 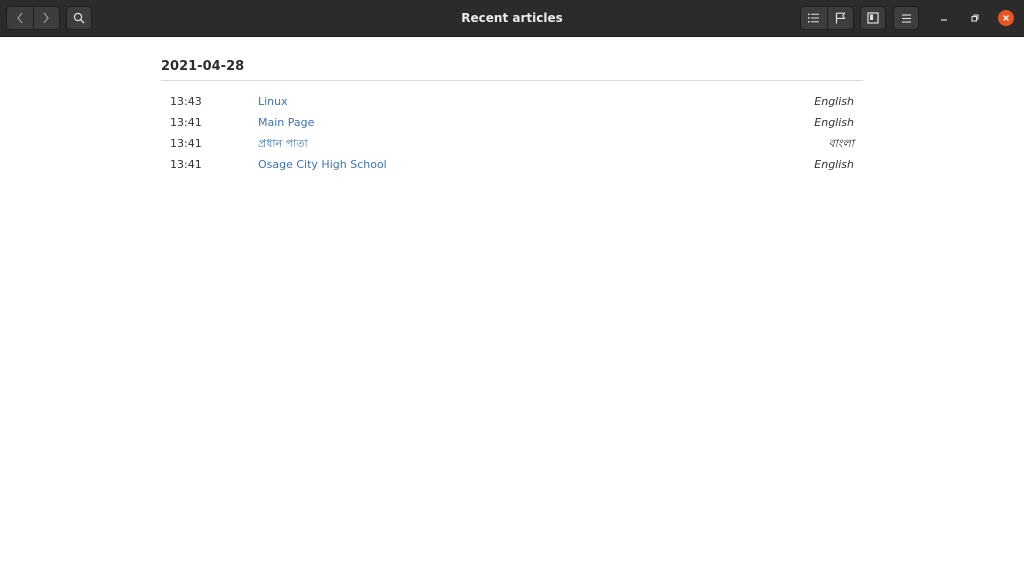 I want to click on article-link: প্রধান পাতা, so click(x=283, y=143).